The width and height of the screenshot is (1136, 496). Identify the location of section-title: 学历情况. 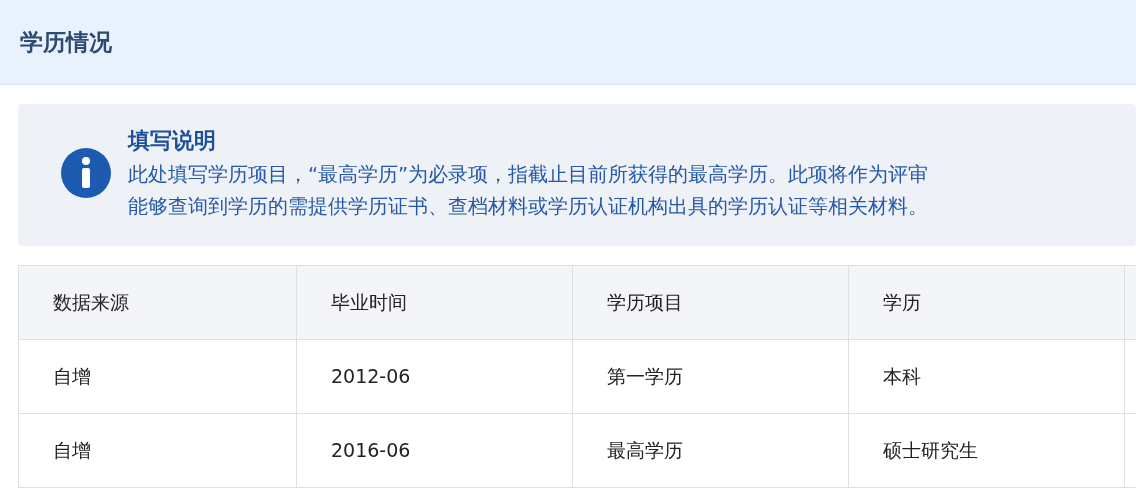
(66, 42).